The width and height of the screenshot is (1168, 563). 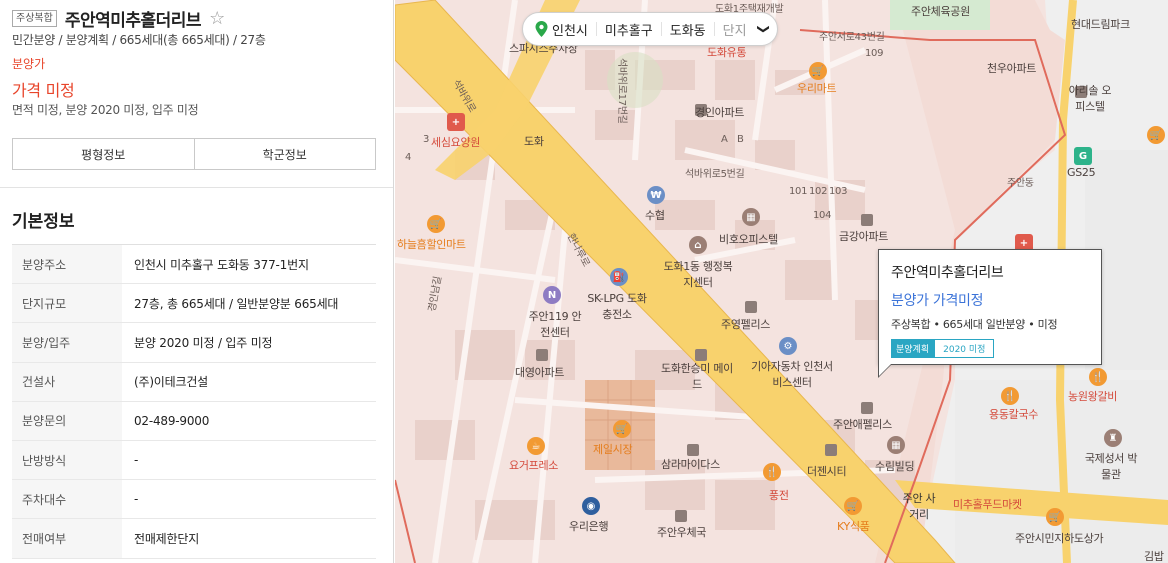 What do you see at coordinates (43, 90) in the screenshot?
I see `price-value: 가격 미정` at bounding box center [43, 90].